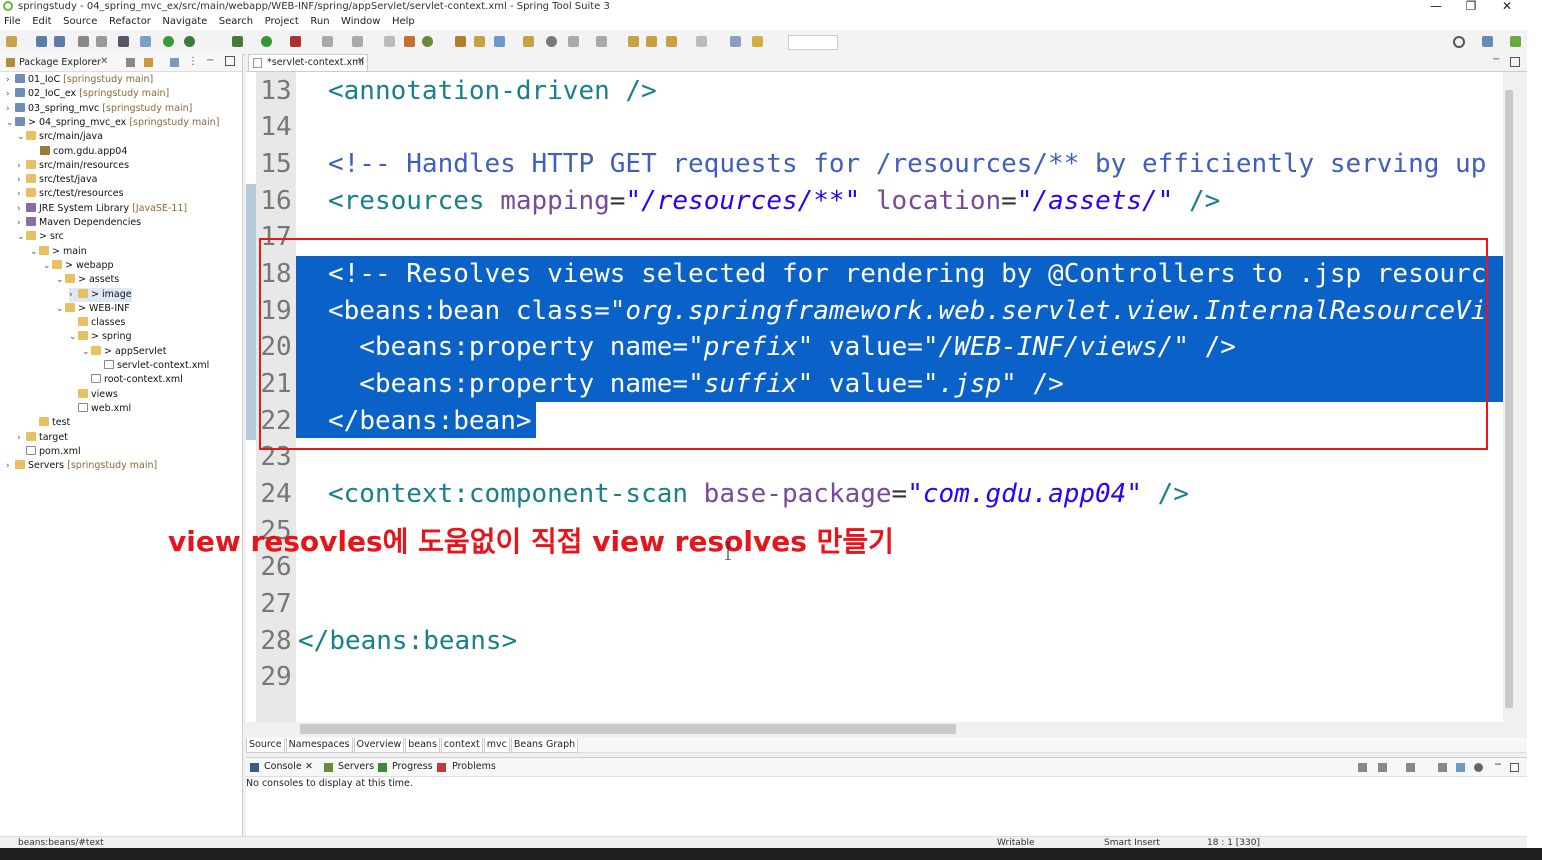 Image resolution: width=1542 pixels, height=860 pixels. What do you see at coordinates (409, 41) in the screenshot?
I see `new-java-package-icon` at bounding box center [409, 41].